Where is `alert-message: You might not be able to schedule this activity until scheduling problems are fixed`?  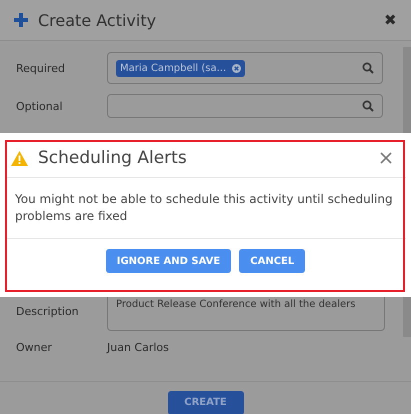
alert-message: You might not be able to schedule this activity until scheduling problems are fixed is located at coordinates (205, 208).